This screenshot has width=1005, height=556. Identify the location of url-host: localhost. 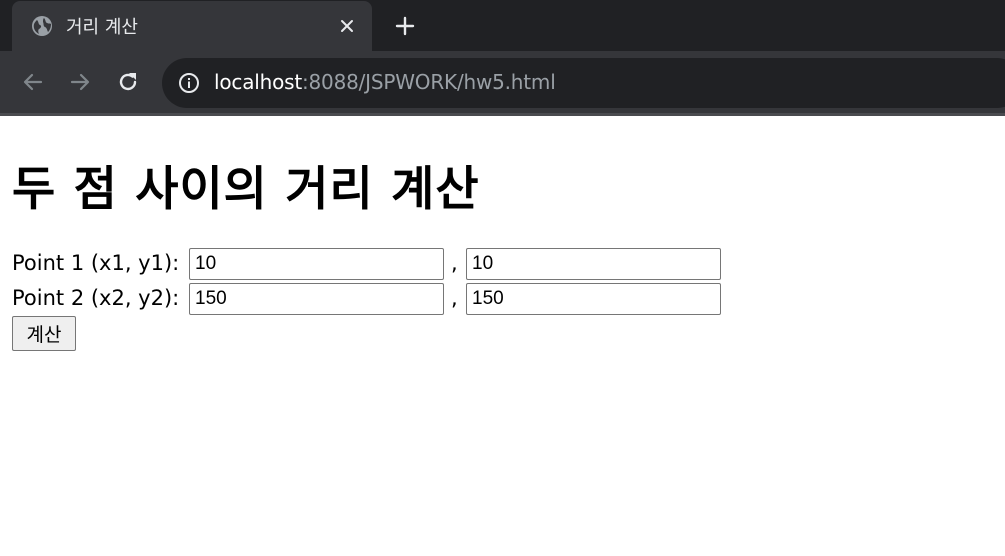
(258, 82).